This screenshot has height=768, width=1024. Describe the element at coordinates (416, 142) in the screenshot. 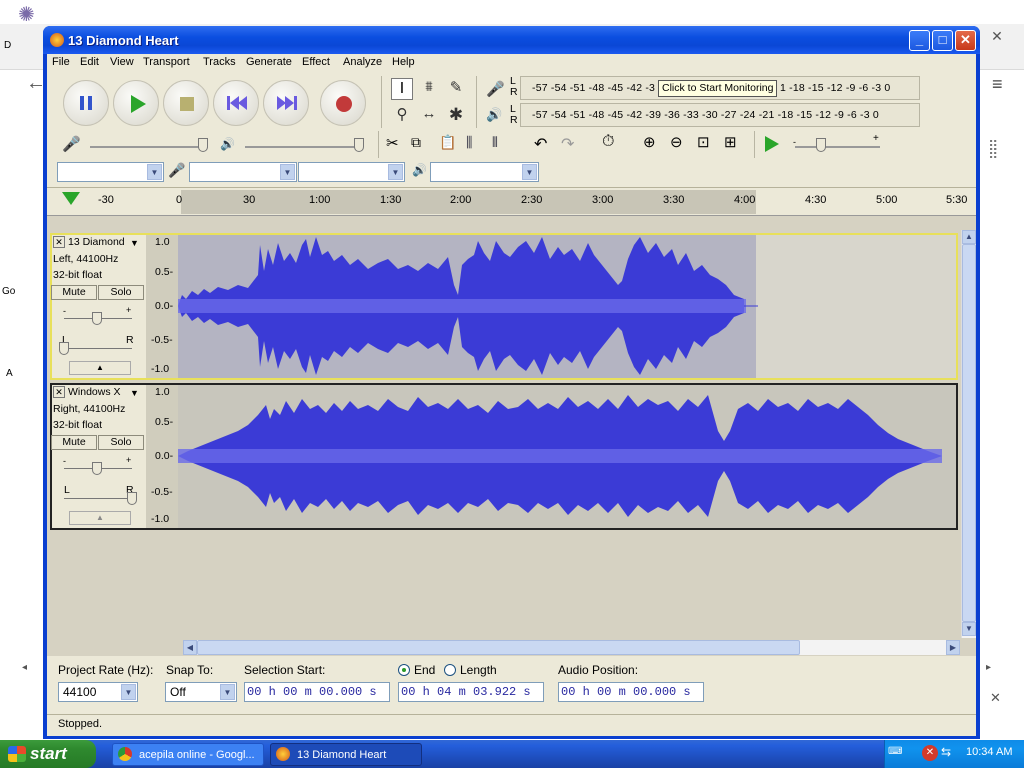

I see `copy-icon: ⧉` at that location.